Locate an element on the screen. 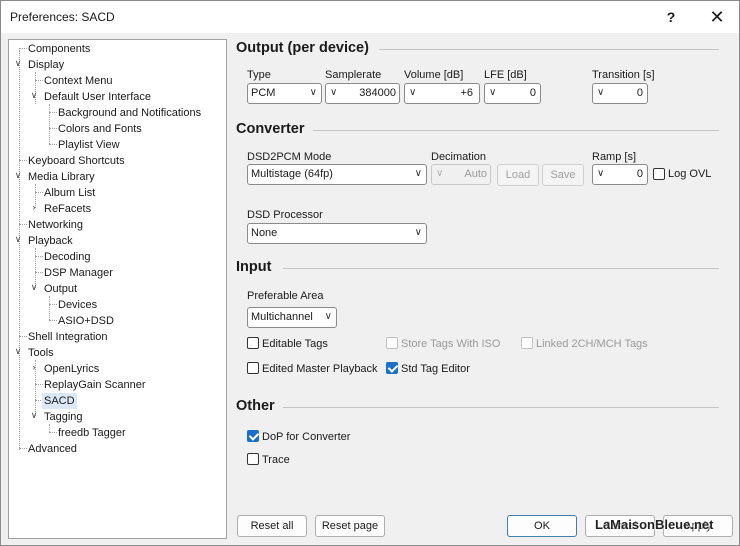 The width and height of the screenshot is (740, 546). type-value: PCM is located at coordinates (263, 93).